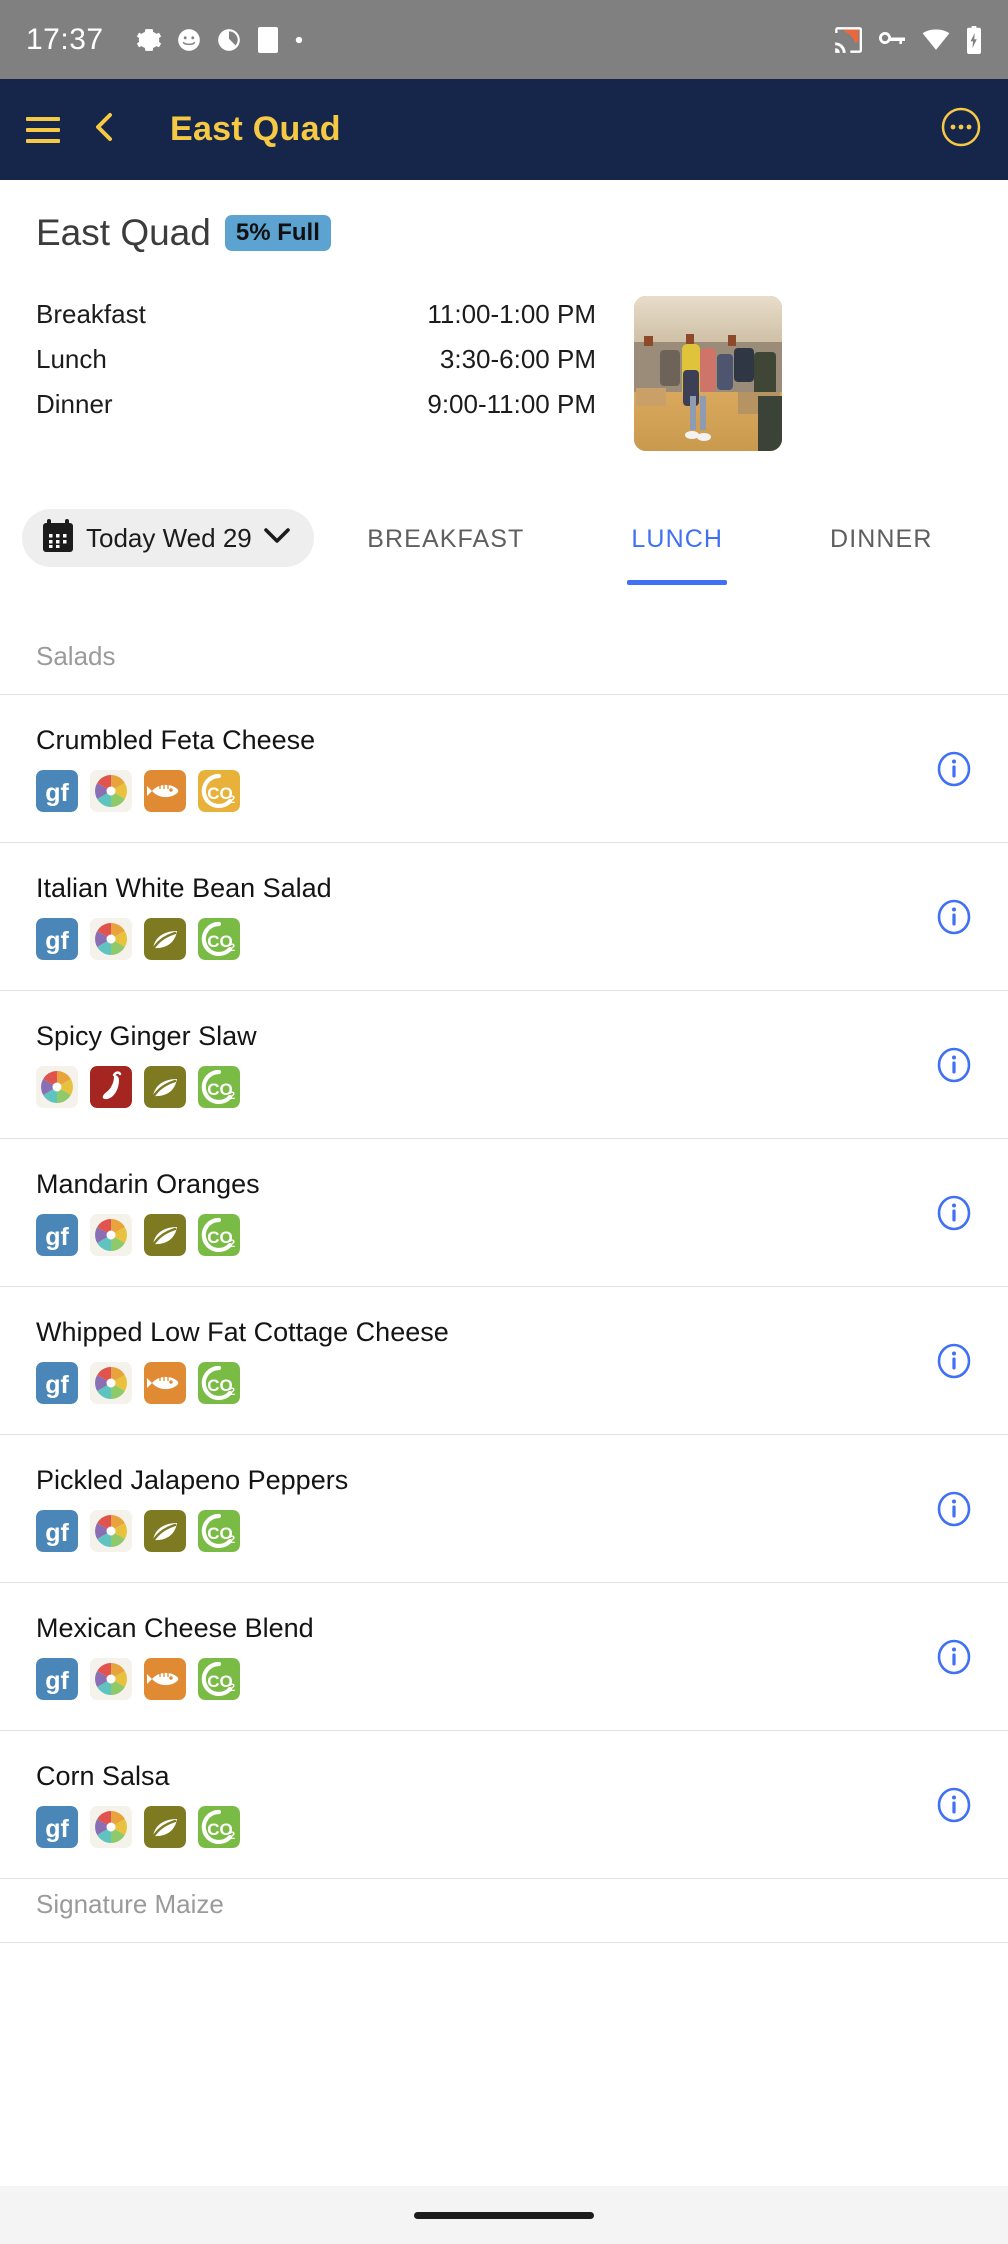 This screenshot has height=2244, width=1008. Describe the element at coordinates (504, 1509) in the screenshot. I see `food-row: Pickled Jalapeno Peppers gf CO 2` at that location.